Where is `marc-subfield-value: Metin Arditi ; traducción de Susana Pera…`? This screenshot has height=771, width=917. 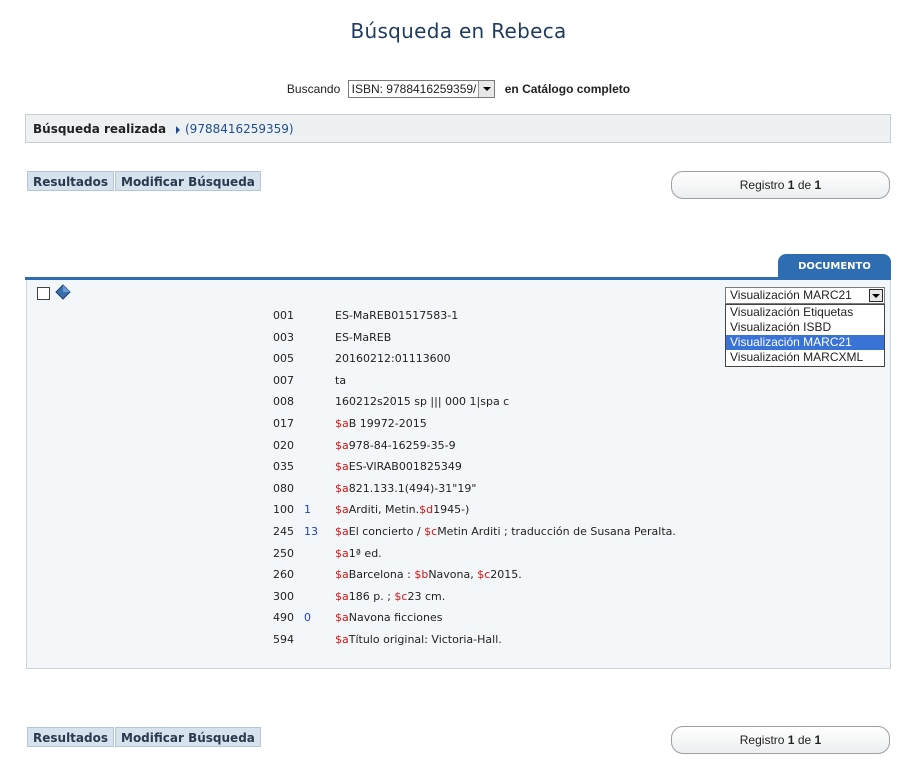
marc-subfield-value: Metin Arditi ; traducción de Susana Pera… is located at coordinates (556, 531).